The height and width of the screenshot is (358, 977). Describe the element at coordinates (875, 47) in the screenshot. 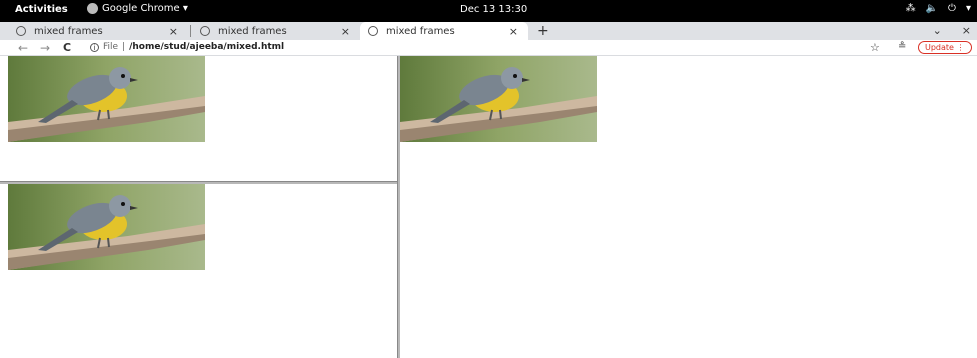

I see `bookmark-star-icon: ☆` at that location.